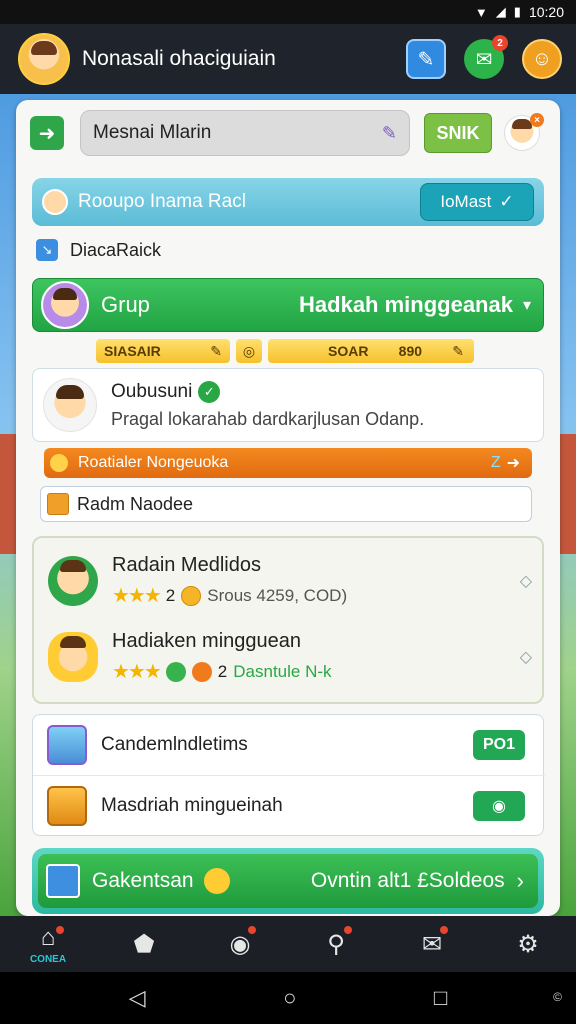  What do you see at coordinates (466, 201) in the screenshot?
I see `teal-banner-button-label: IoMast` at bounding box center [466, 201].